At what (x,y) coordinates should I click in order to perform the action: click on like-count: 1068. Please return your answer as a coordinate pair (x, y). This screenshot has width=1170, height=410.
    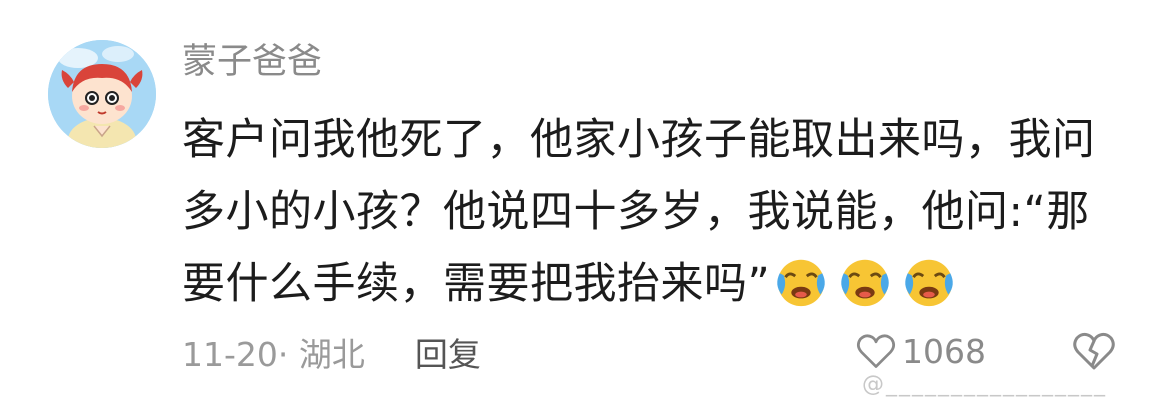
    Looking at the image, I should click on (944, 351).